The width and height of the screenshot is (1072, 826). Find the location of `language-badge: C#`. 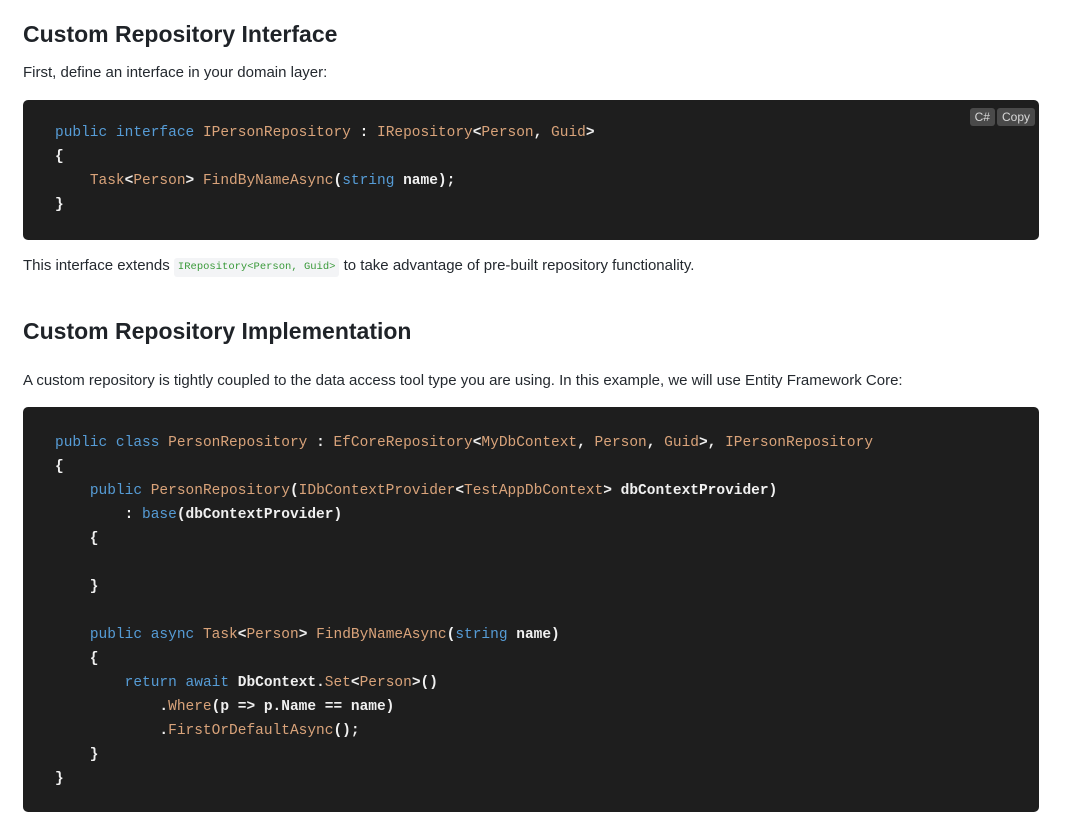

language-badge: C# is located at coordinates (982, 117).